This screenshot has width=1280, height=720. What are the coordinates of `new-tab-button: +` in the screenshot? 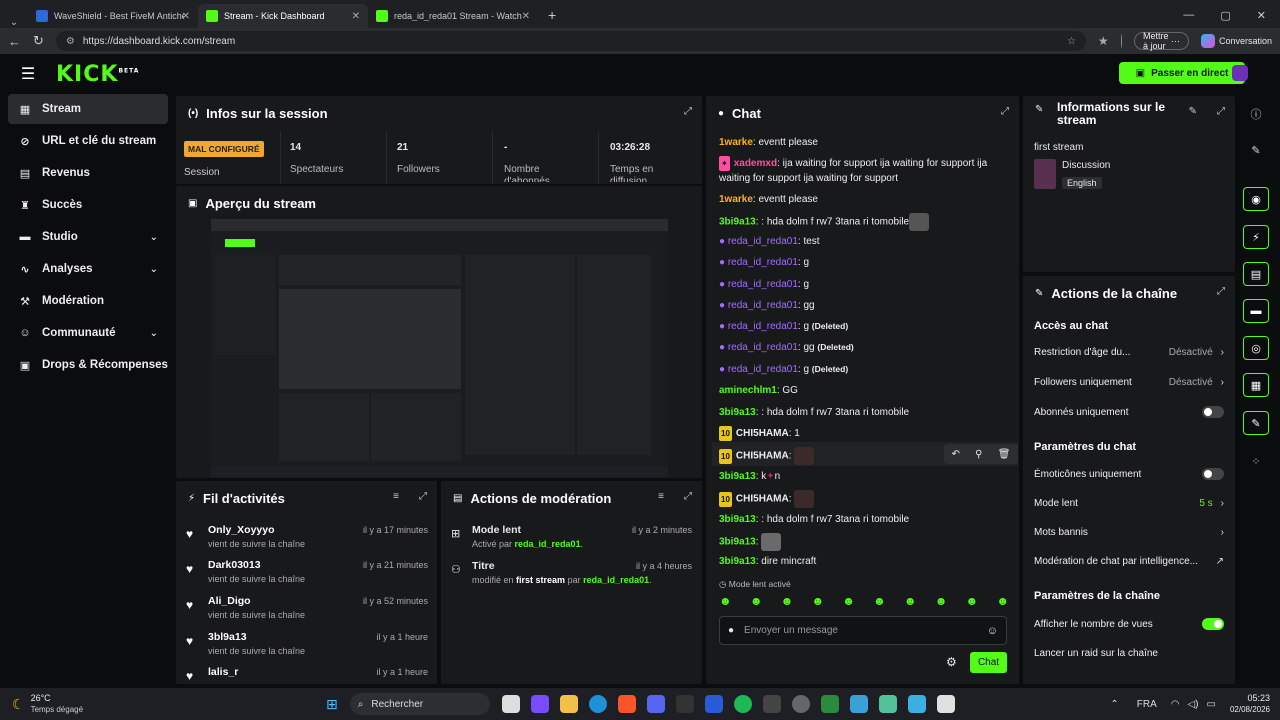 It's located at (552, 17).